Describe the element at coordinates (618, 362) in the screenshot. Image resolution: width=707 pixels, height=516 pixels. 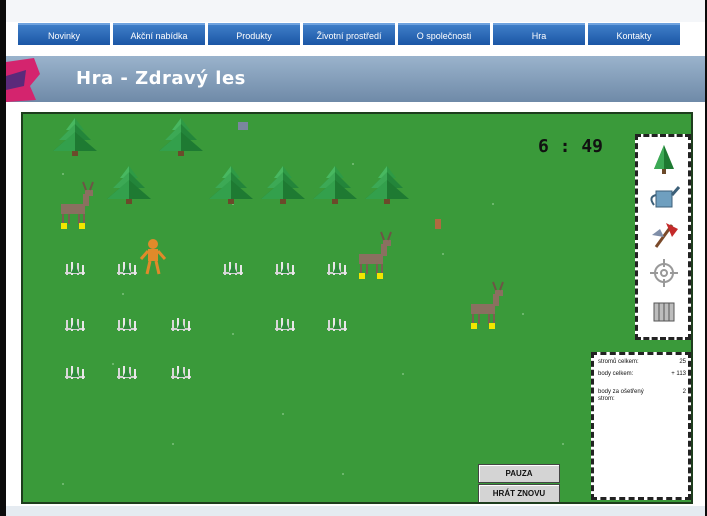
I see `stat-label: stromů celkem:` at that location.